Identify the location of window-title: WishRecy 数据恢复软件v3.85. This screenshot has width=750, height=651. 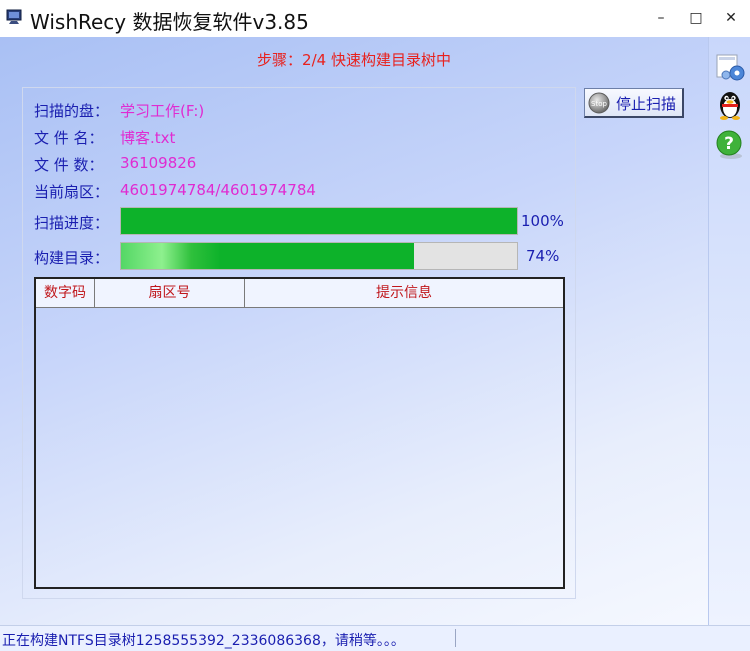
(169, 22).